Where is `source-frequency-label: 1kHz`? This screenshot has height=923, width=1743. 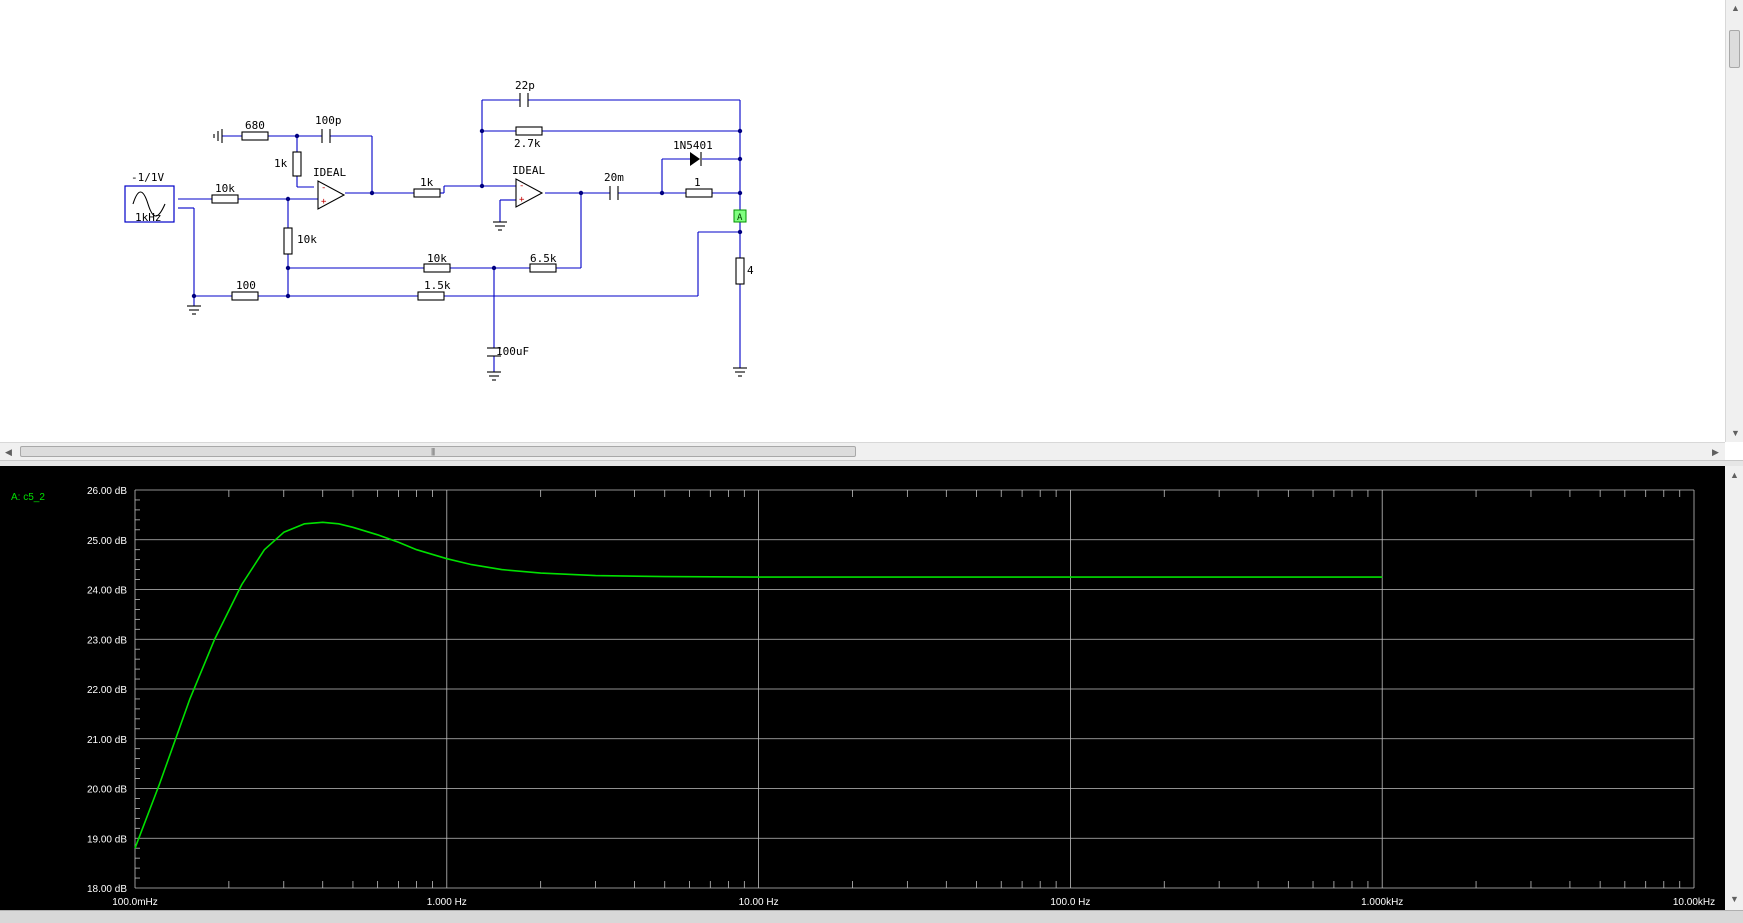 source-frequency-label: 1kHz is located at coordinates (148, 217).